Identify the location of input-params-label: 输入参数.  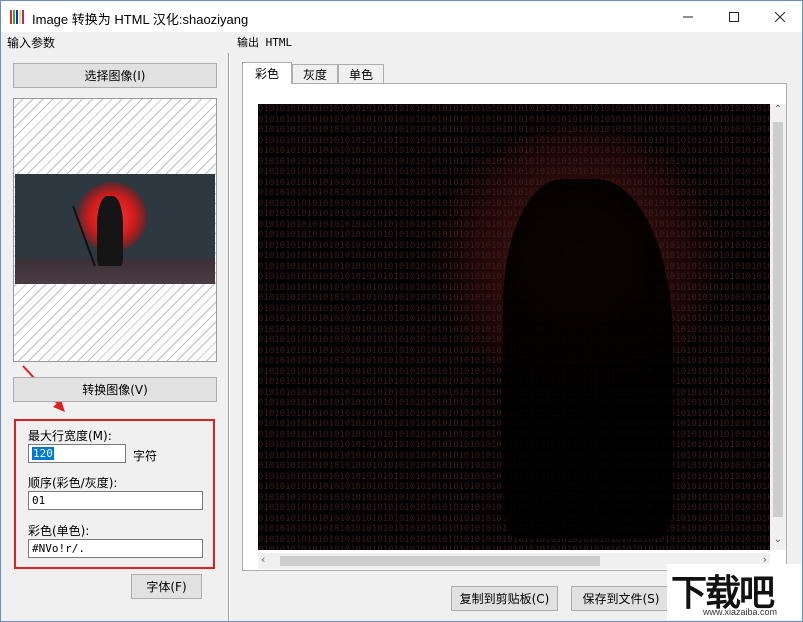
(31, 43).